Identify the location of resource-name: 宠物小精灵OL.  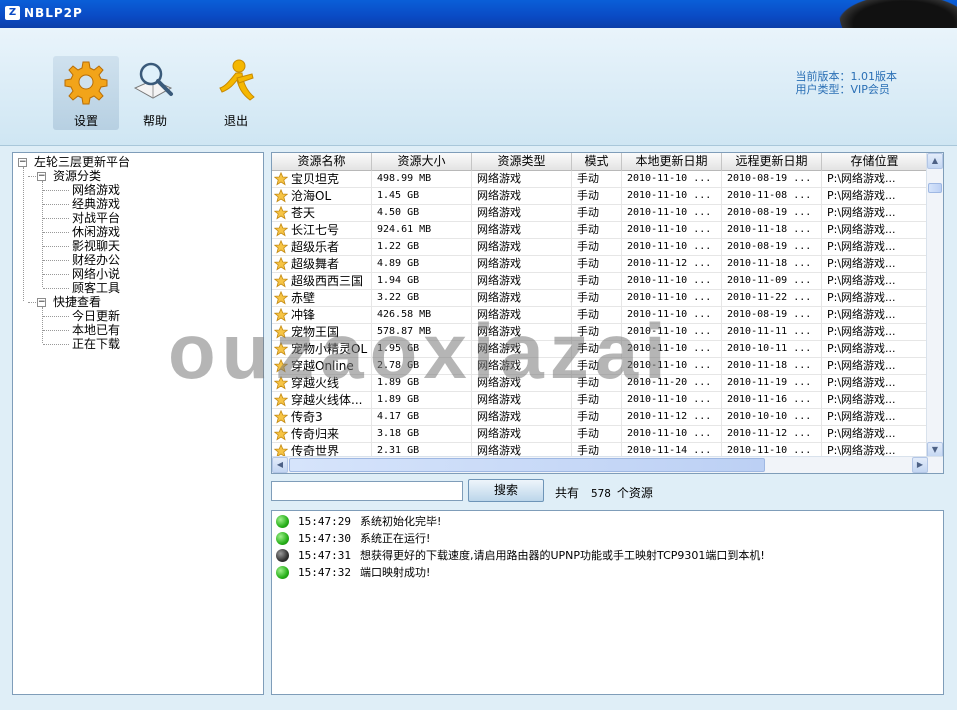
(329, 349).